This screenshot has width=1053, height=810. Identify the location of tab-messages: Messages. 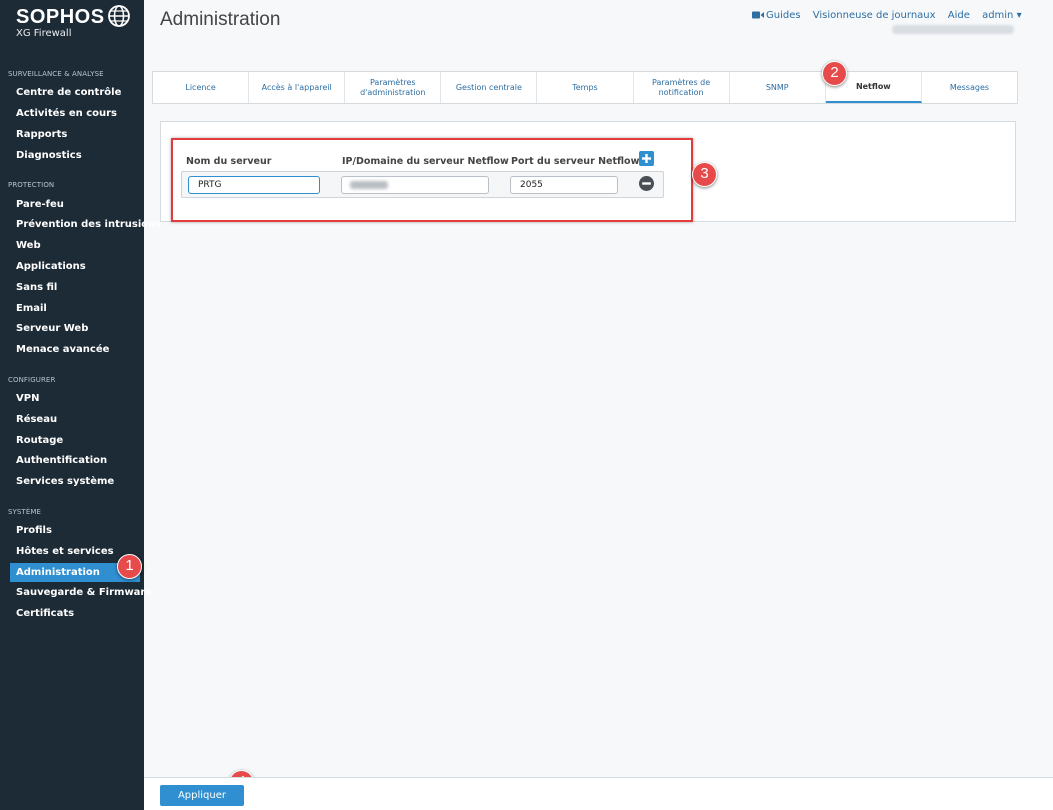
(969, 87).